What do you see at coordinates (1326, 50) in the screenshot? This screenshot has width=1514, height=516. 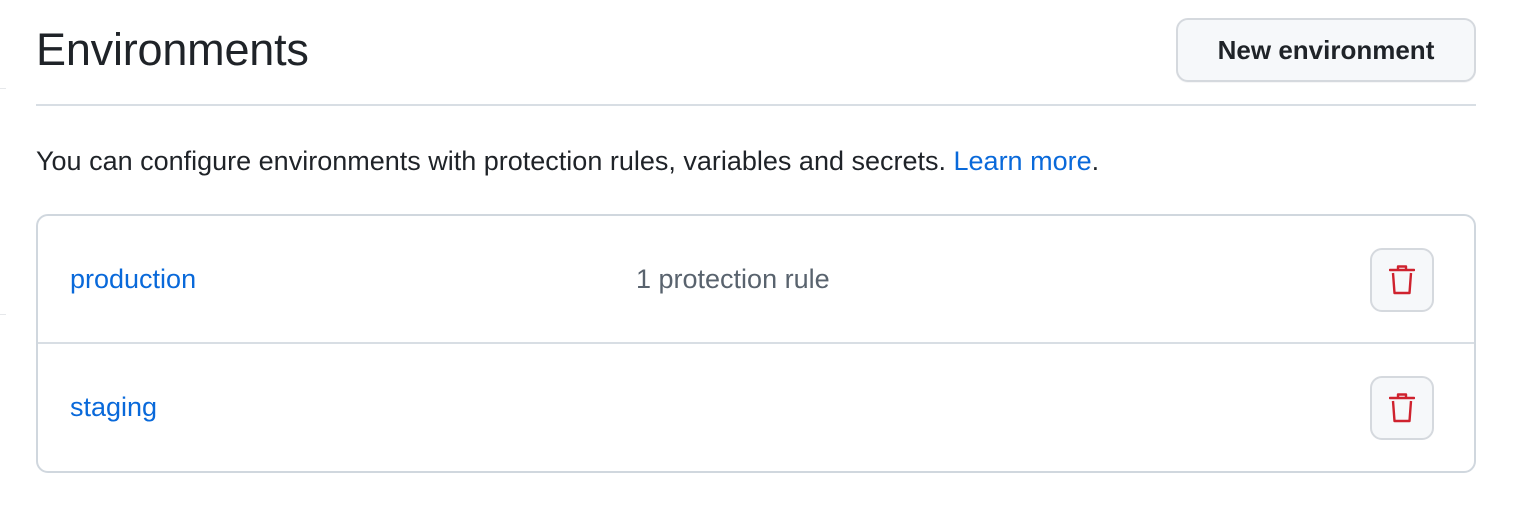 I see `new-environment-button: New environment` at bounding box center [1326, 50].